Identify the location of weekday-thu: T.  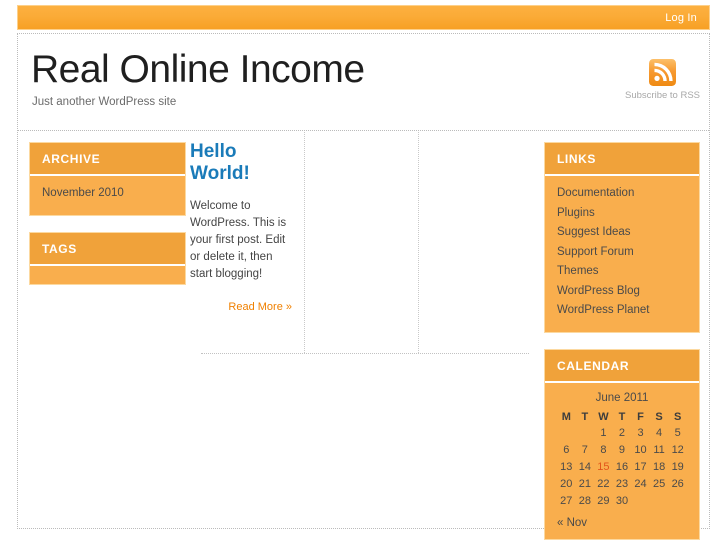
(622, 416).